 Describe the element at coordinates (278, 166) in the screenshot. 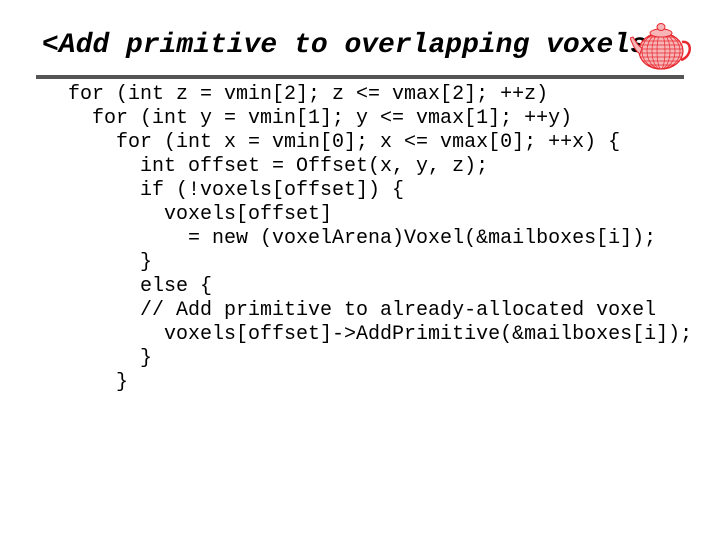

I see `code-line: int offset = Offset(x, y, z);` at that location.